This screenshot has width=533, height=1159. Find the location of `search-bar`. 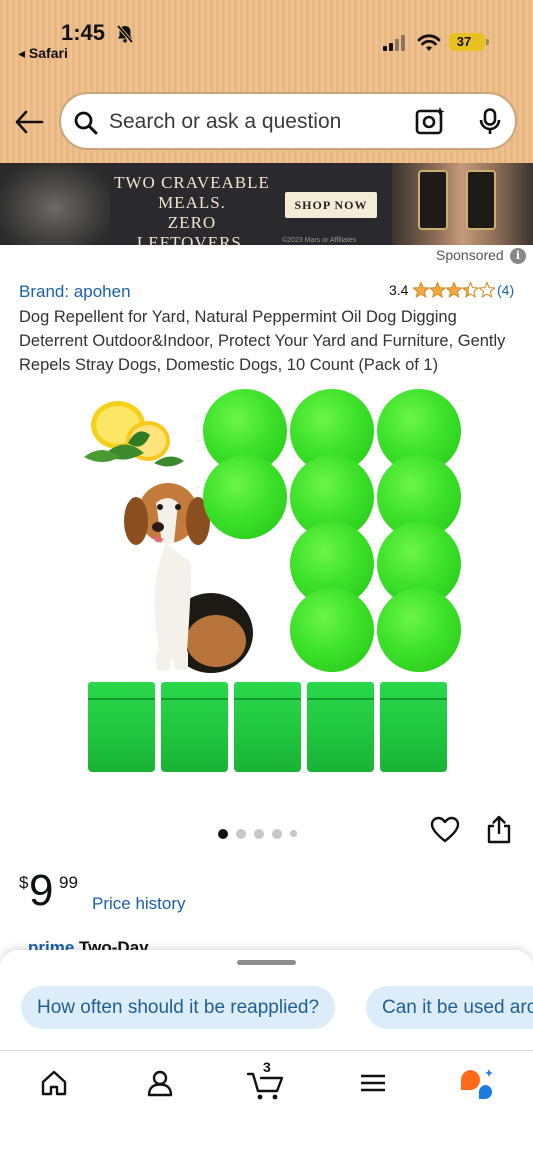

search-bar is located at coordinates (288, 121).